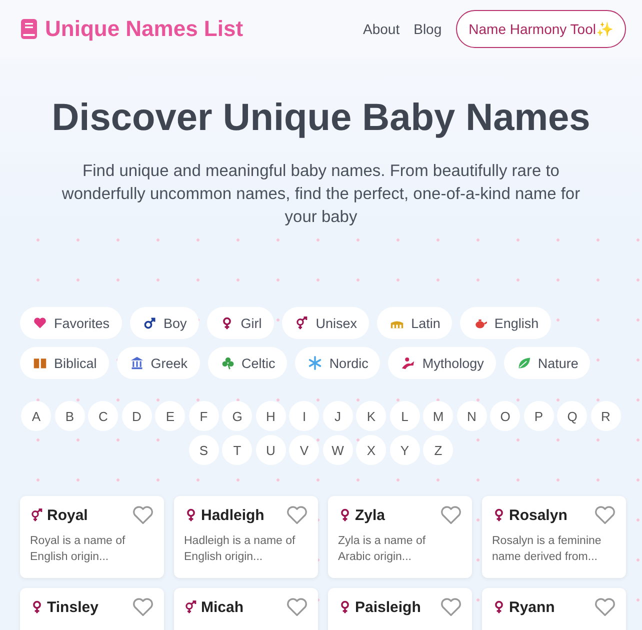 The height and width of the screenshot is (630, 642). What do you see at coordinates (532, 607) in the screenshot?
I see `baby-name: Ryann` at bounding box center [532, 607].